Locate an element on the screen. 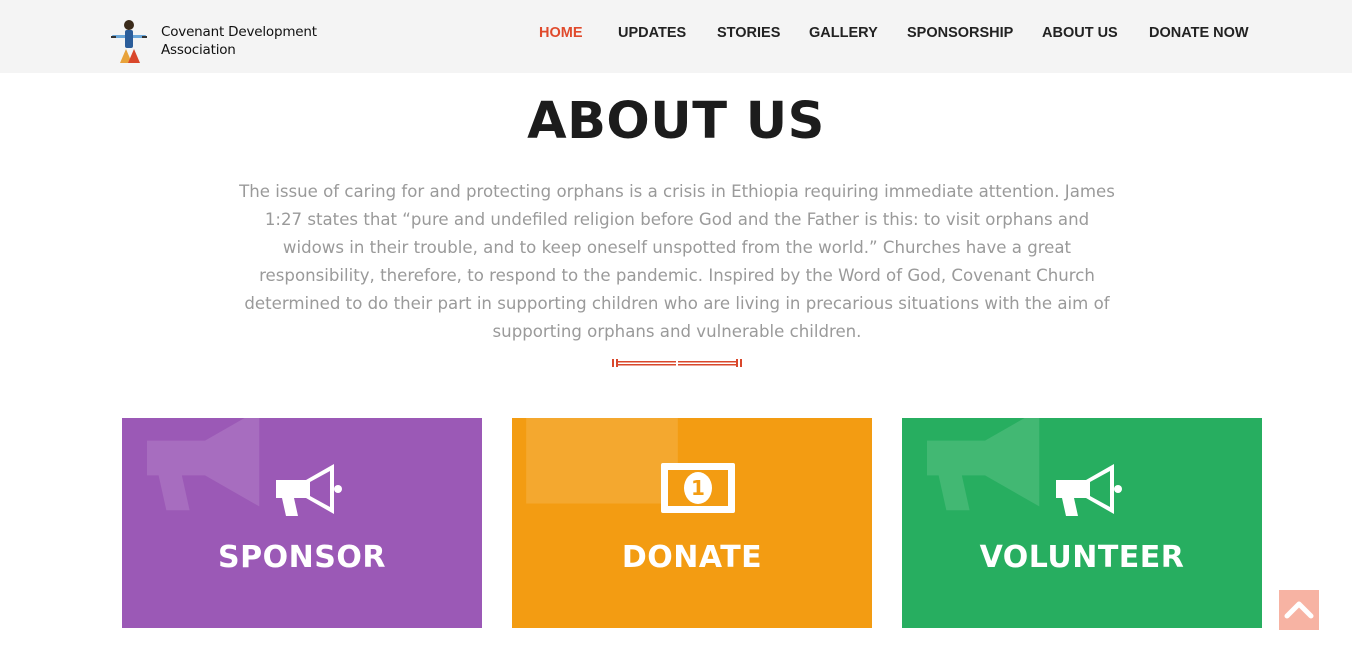  nav-sponsorship: SPONSORSHIP is located at coordinates (960, 33).